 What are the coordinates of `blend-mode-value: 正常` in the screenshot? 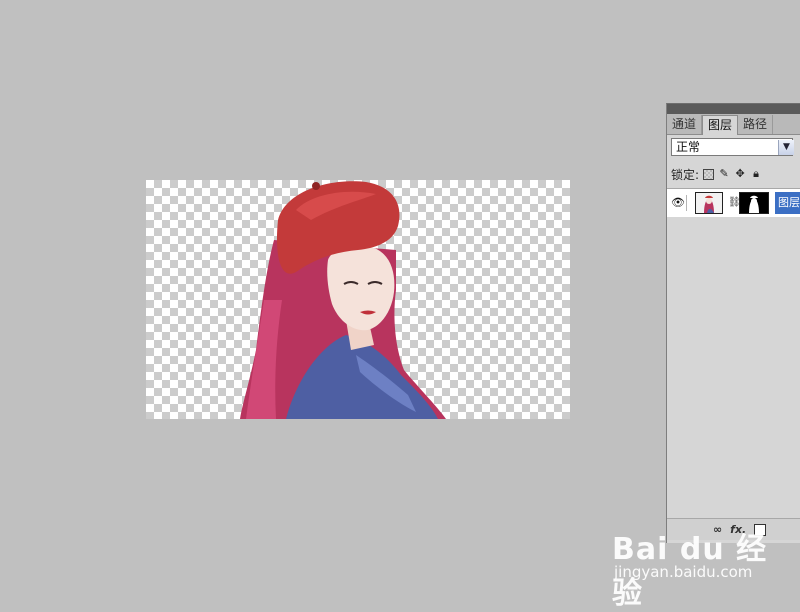 It's located at (688, 147).